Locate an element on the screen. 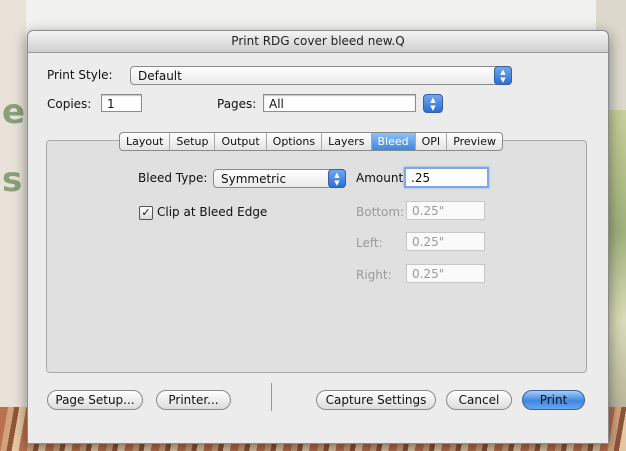 The width and height of the screenshot is (626, 451). pages-field: All is located at coordinates (339, 103).